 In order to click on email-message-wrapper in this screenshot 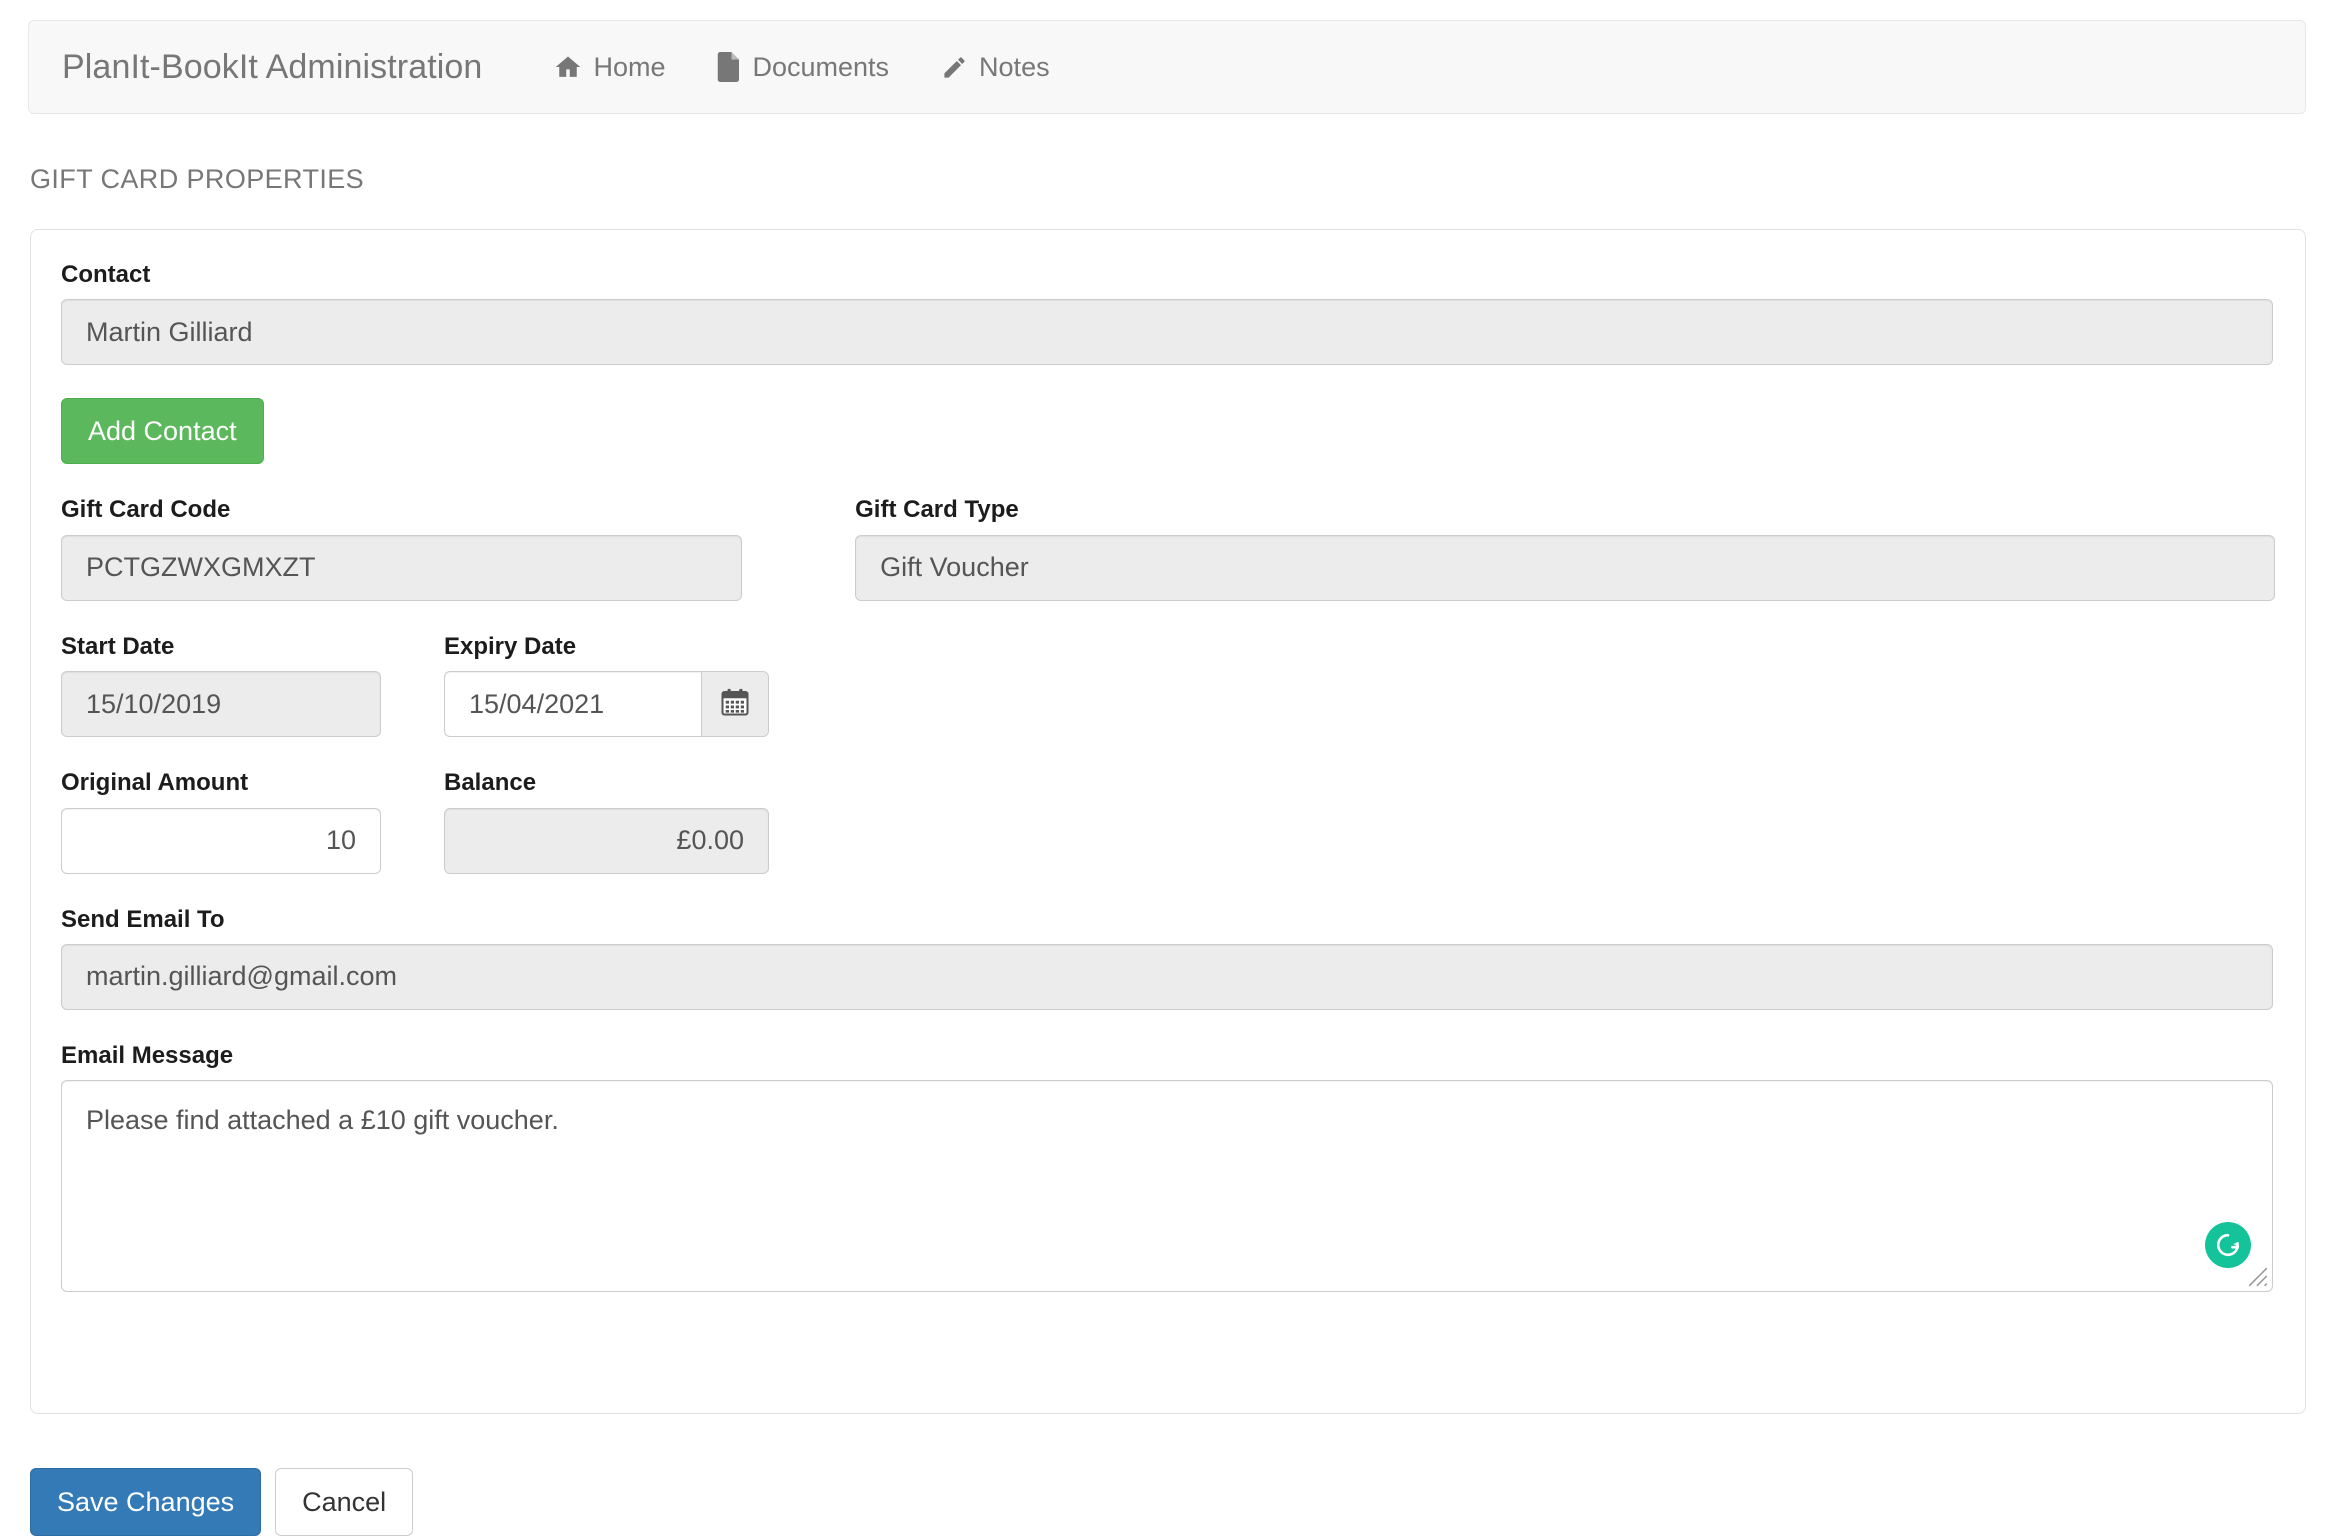, I will do `click(1167, 1186)`.